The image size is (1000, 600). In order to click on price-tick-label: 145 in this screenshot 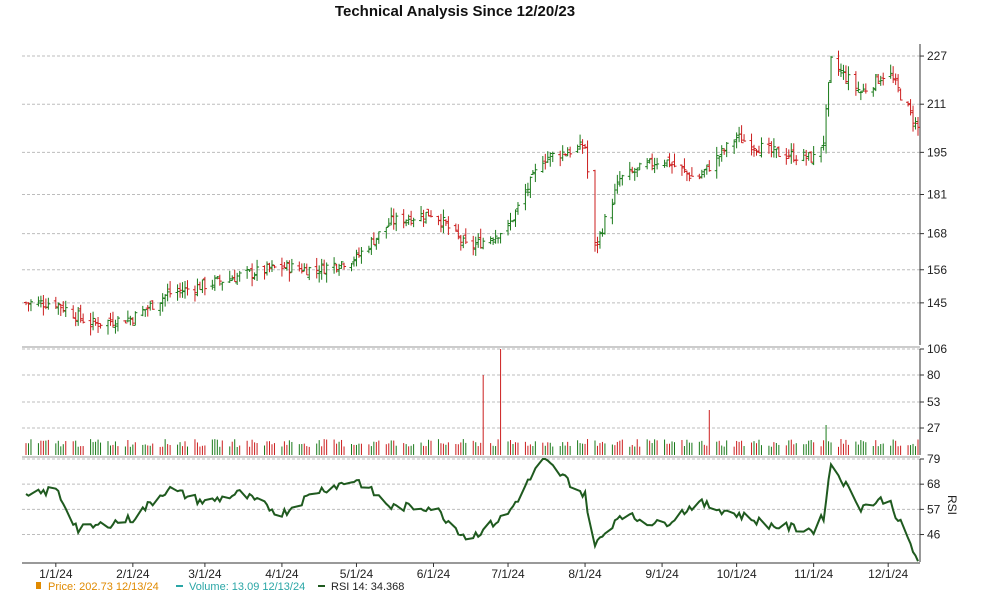, I will do `click(937, 303)`.